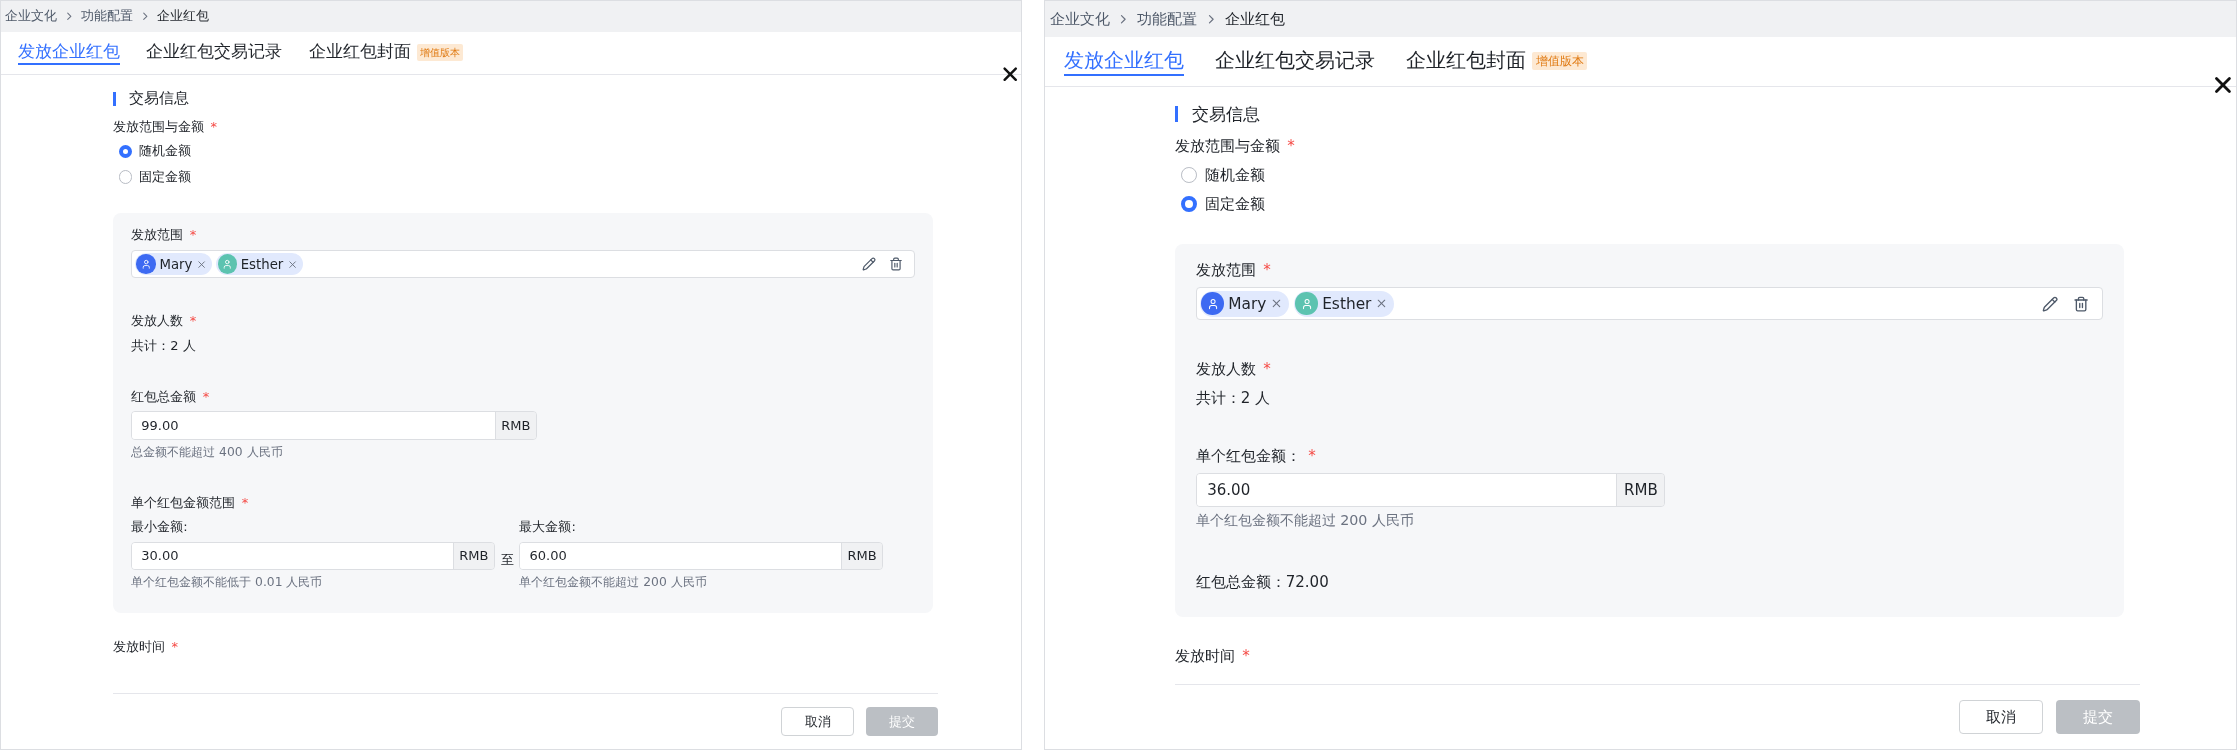 The width and height of the screenshot is (2237, 750). What do you see at coordinates (160, 527) in the screenshot?
I see `field-label: 最小金额:` at bounding box center [160, 527].